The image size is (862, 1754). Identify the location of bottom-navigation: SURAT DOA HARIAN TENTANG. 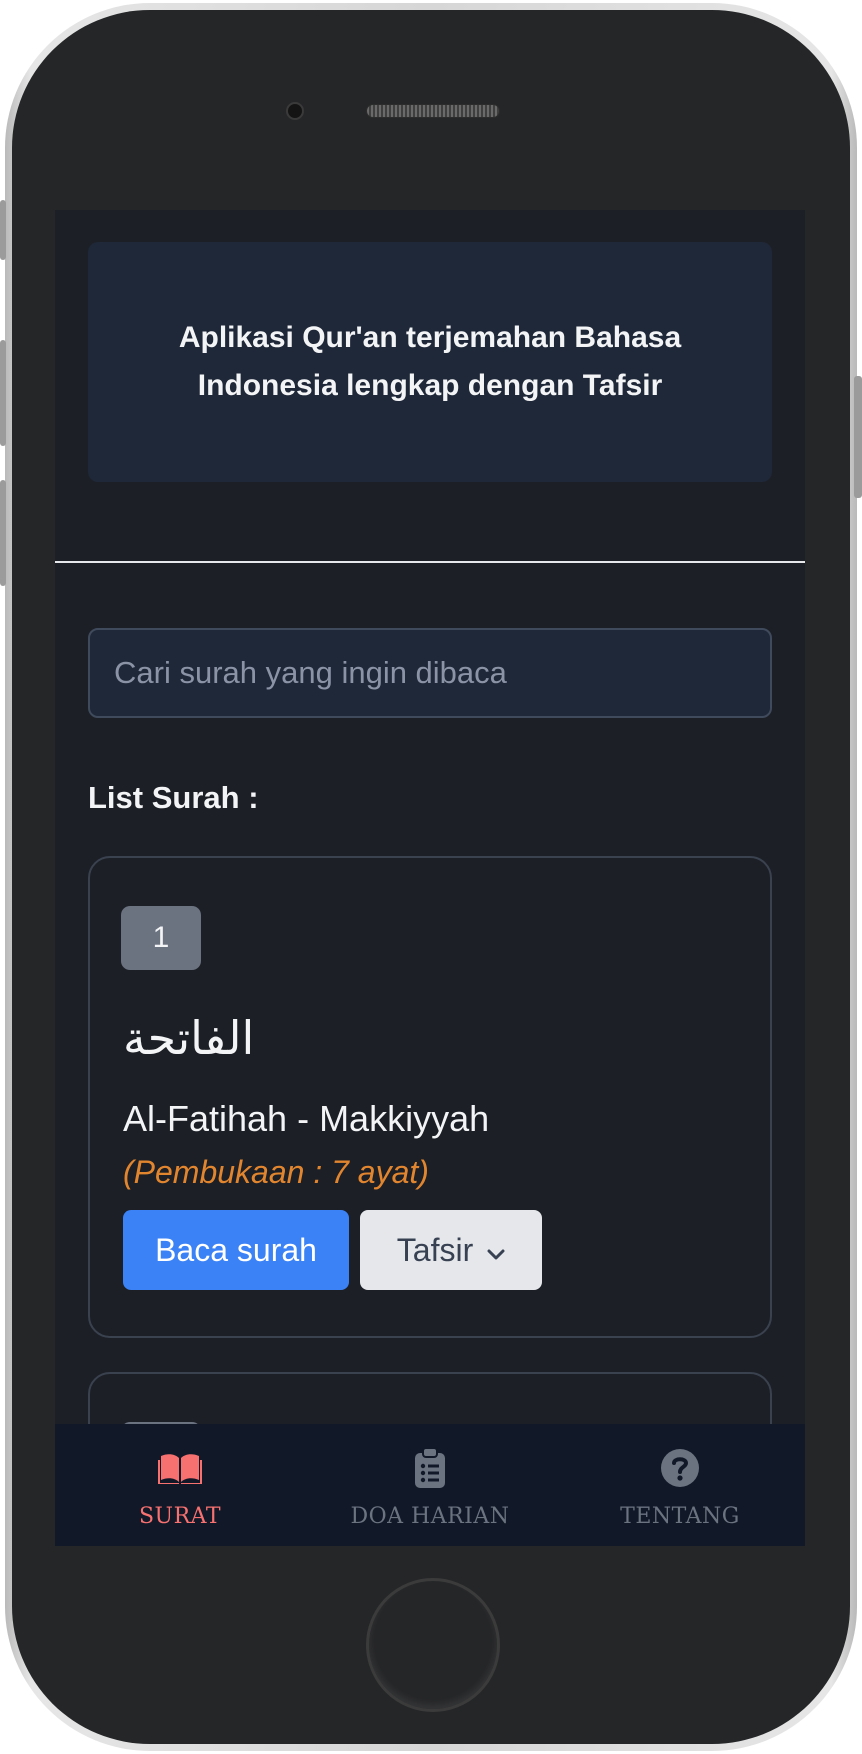
(430, 1485).